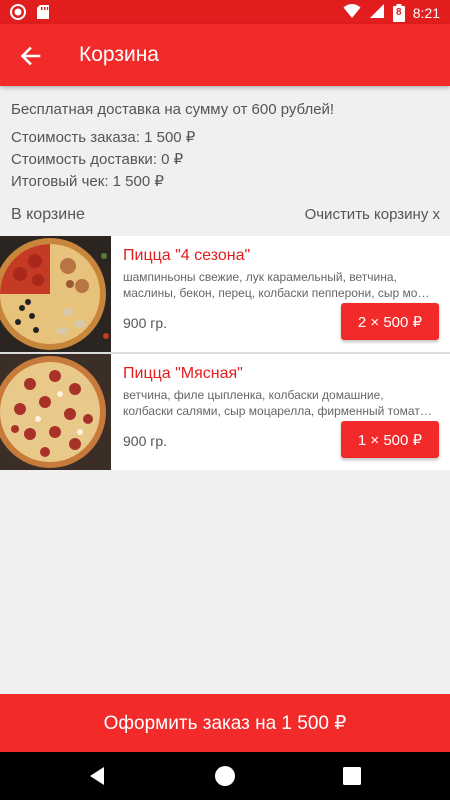  I want to click on battery-level: 8, so click(398, 12).